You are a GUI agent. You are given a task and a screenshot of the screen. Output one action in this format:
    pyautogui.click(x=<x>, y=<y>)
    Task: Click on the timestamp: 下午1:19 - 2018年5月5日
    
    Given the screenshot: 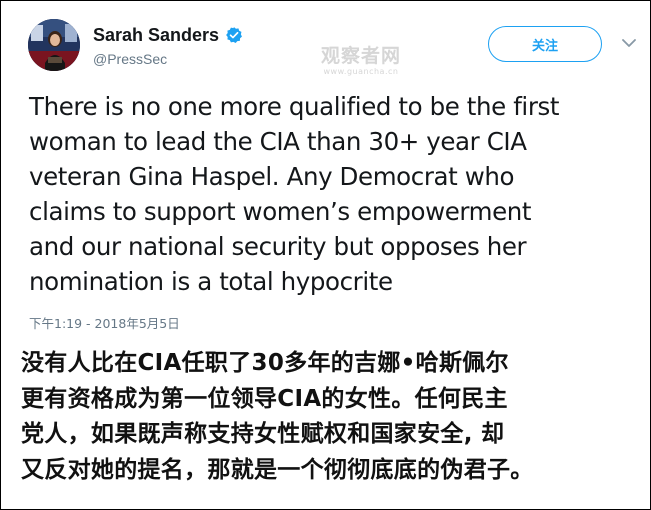 What is the action you would take?
    pyautogui.click(x=104, y=322)
    